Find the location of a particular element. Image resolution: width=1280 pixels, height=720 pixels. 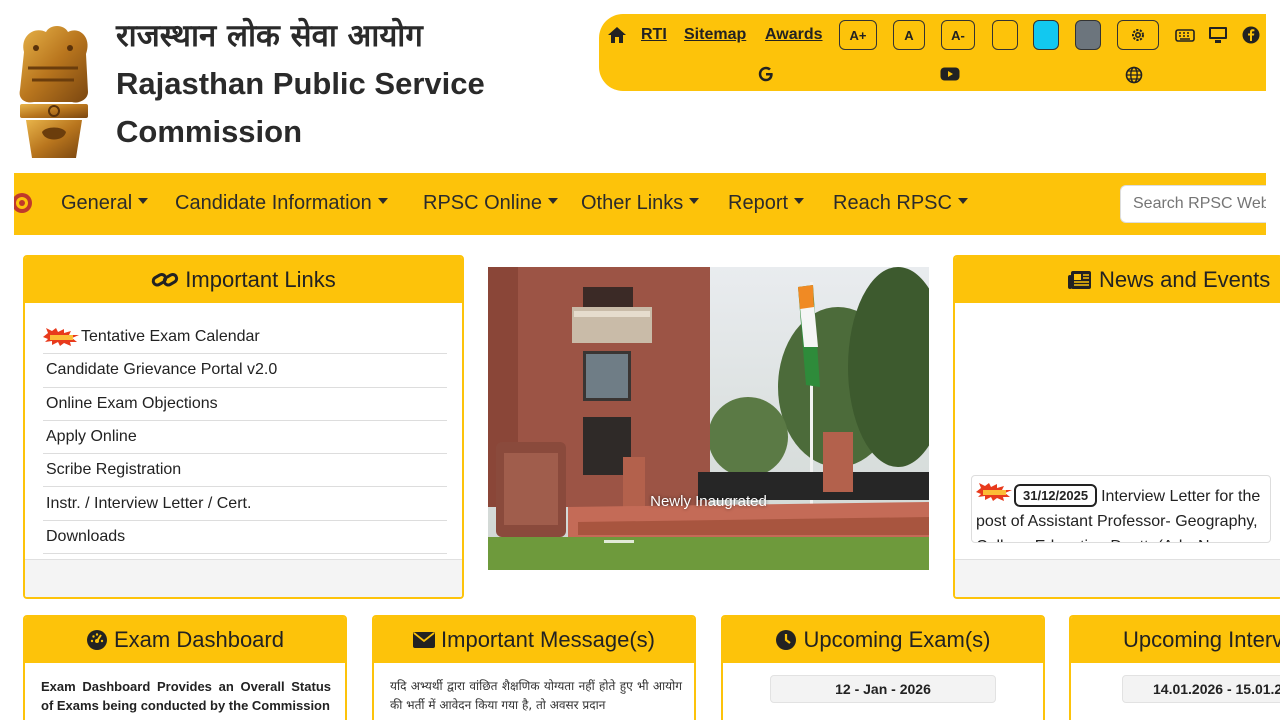

important-message-header: Important Message(s) is located at coordinates (534, 640).